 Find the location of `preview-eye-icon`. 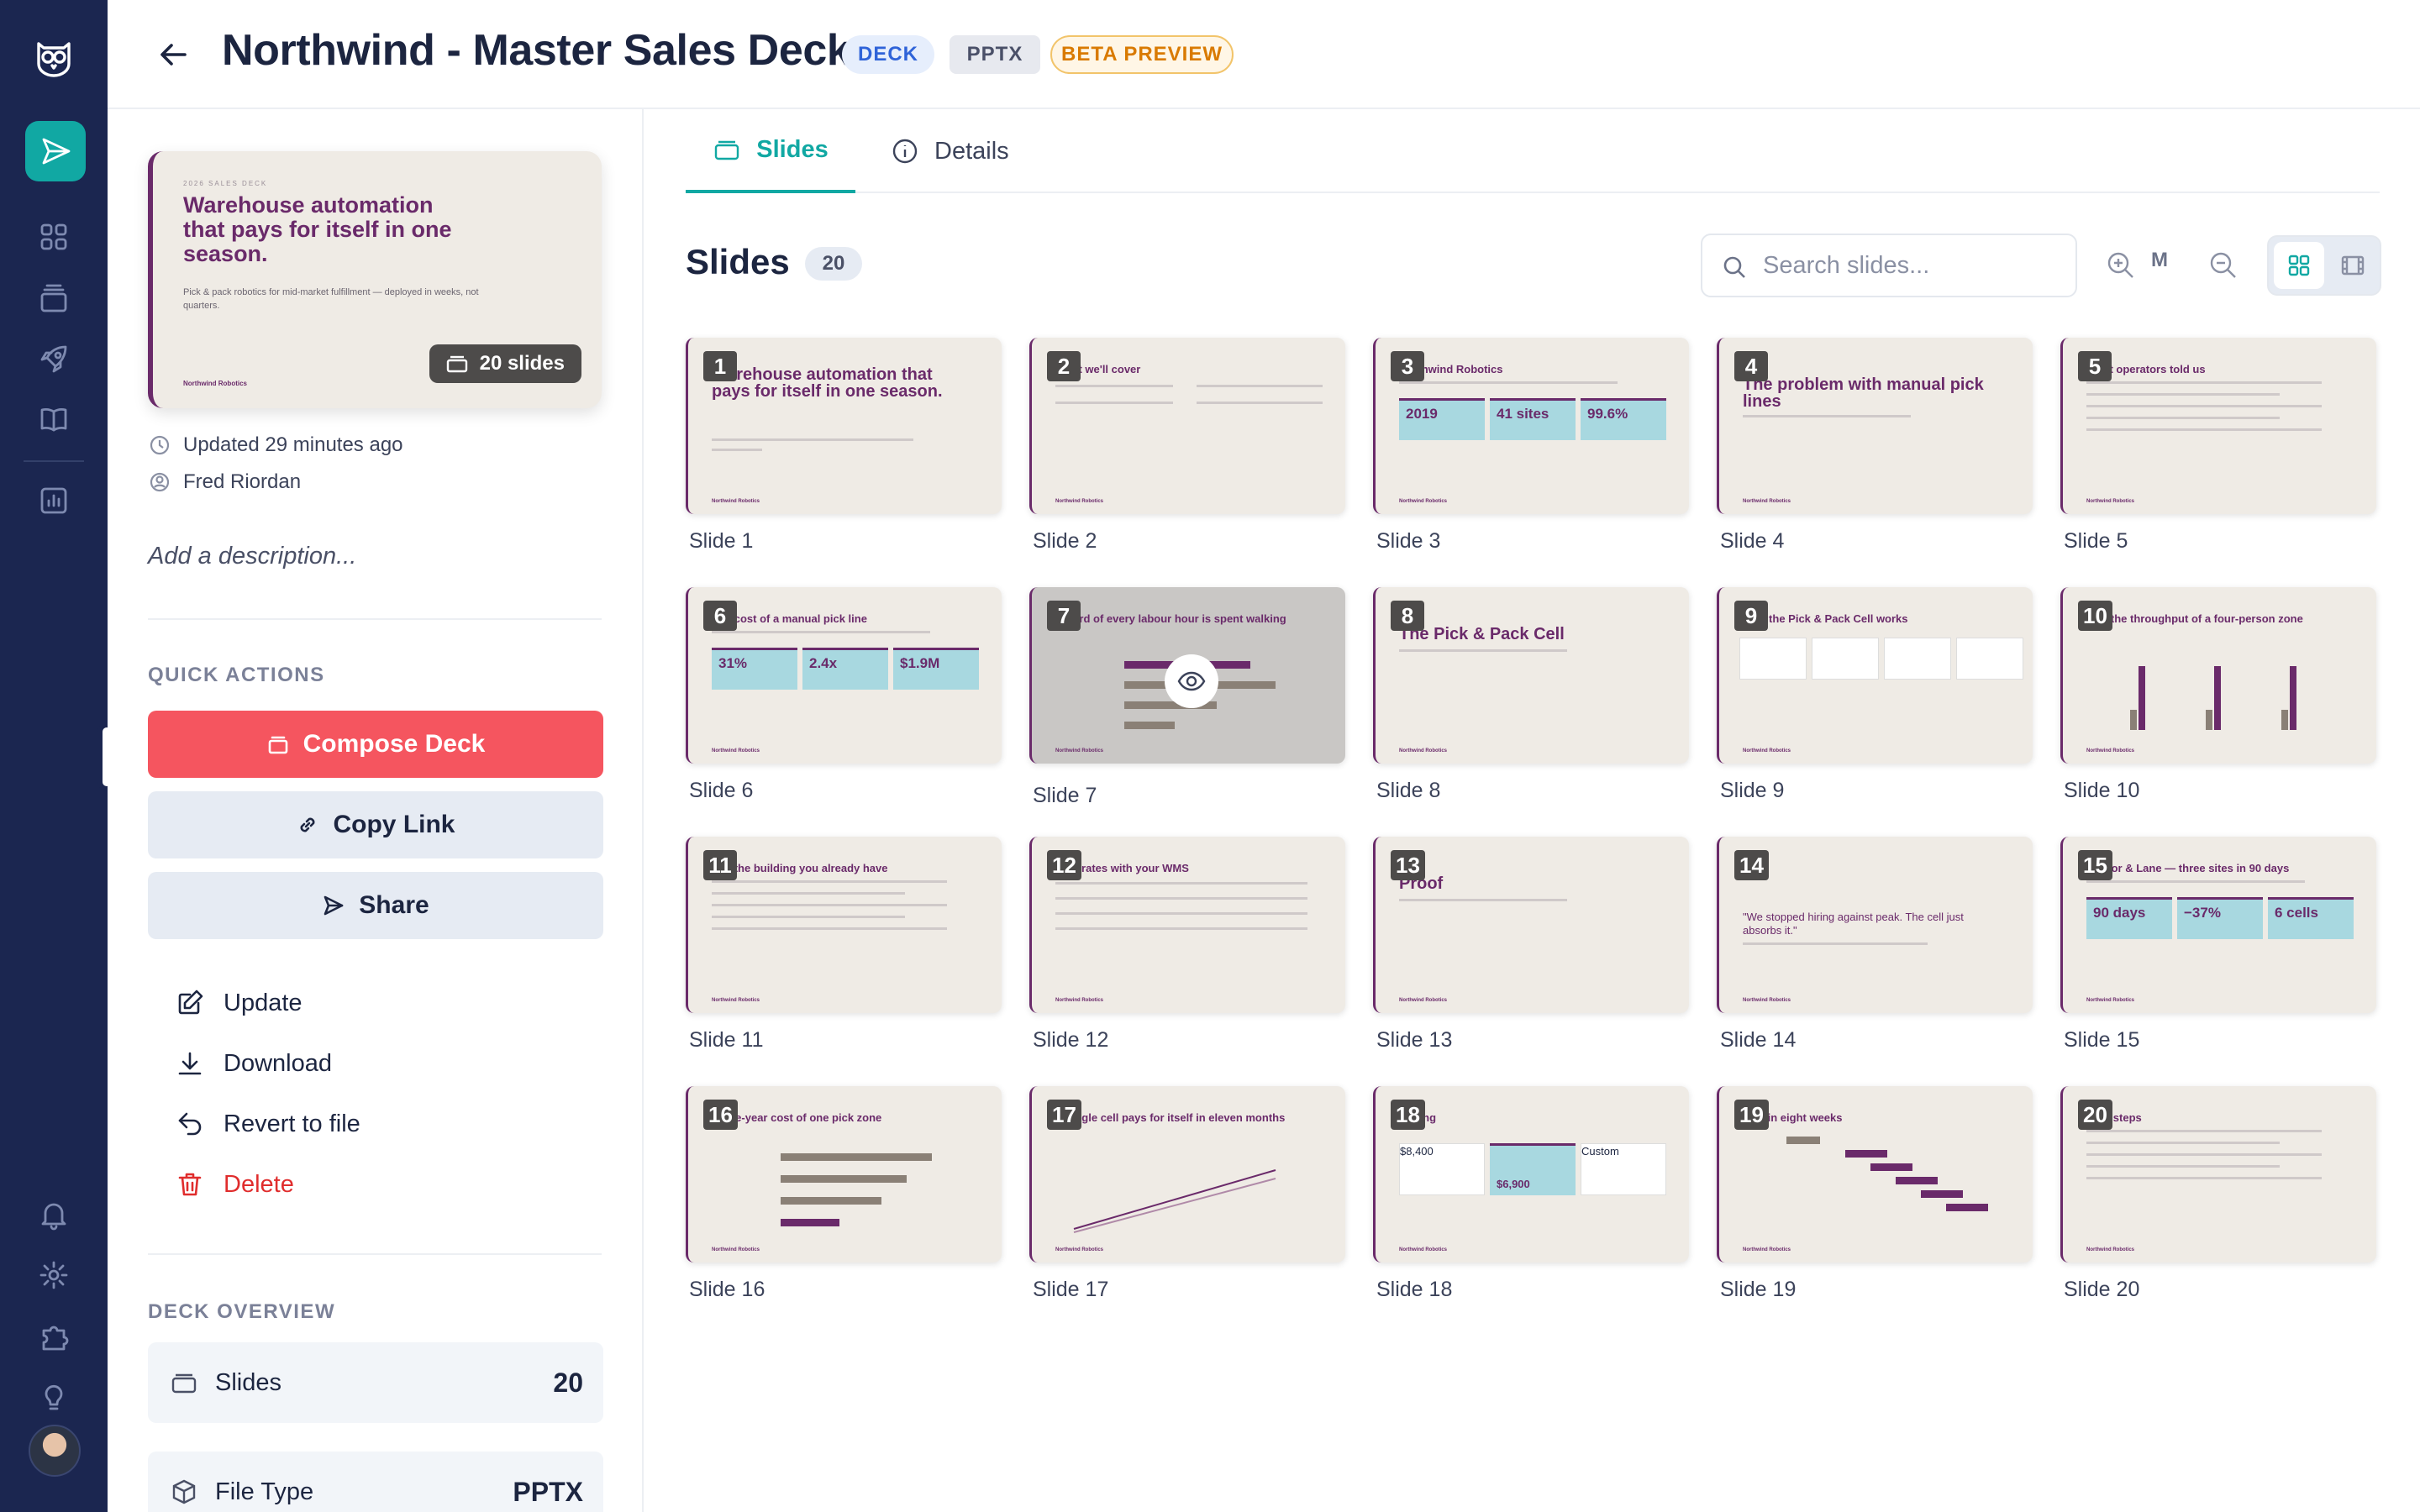

preview-eye-icon is located at coordinates (1192, 681).